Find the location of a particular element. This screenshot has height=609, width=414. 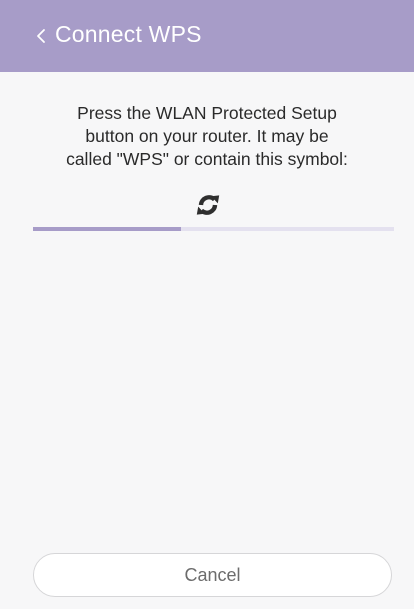

connection-progress-bar is located at coordinates (213, 229).